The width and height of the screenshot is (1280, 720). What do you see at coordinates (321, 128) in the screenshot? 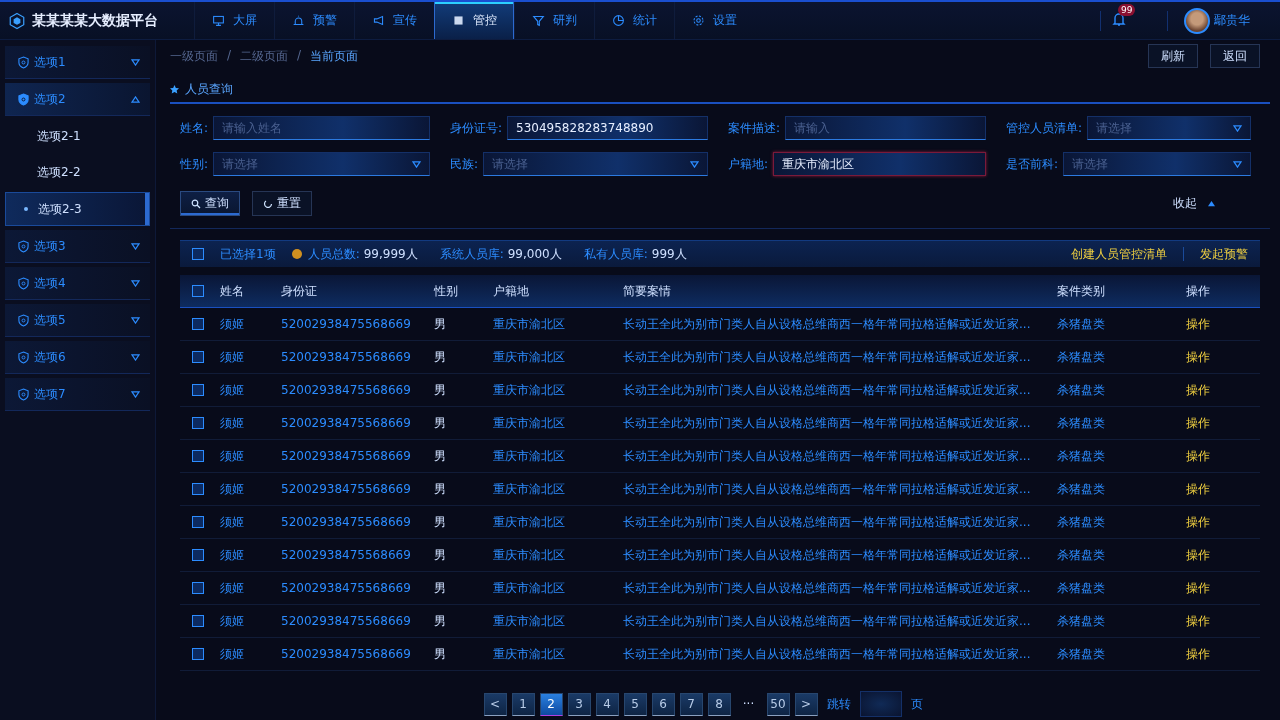
I see `input-field: 请输入姓名` at bounding box center [321, 128].